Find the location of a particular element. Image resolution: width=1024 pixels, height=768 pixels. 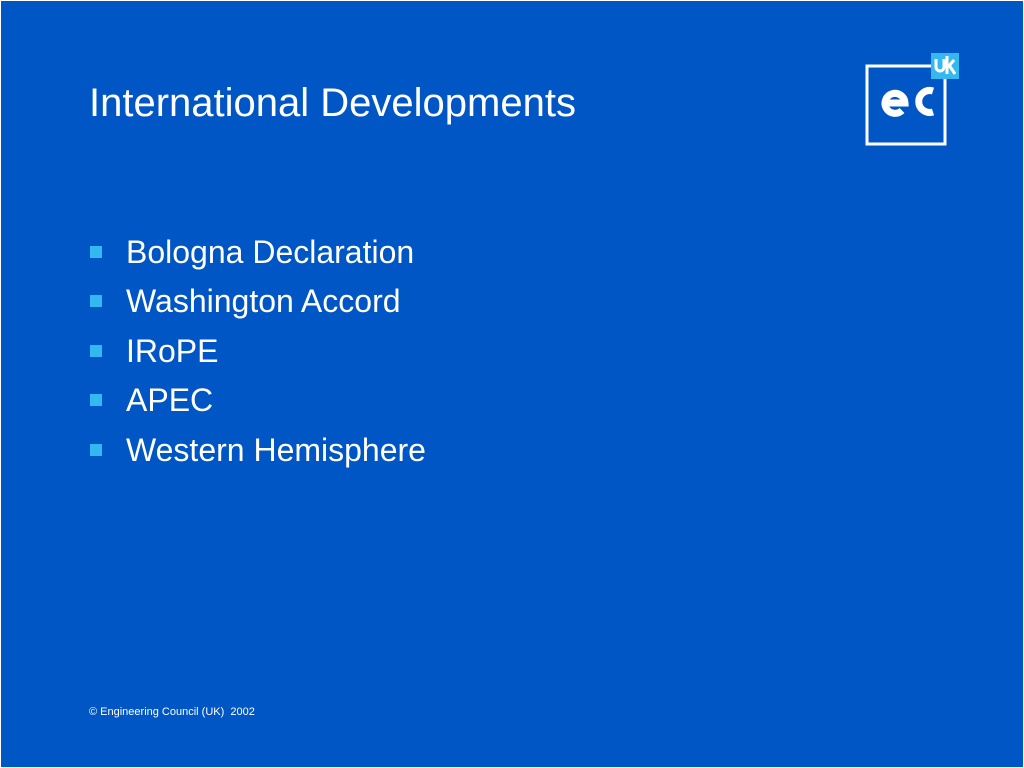

bullet-item: APEC is located at coordinates (257, 401).